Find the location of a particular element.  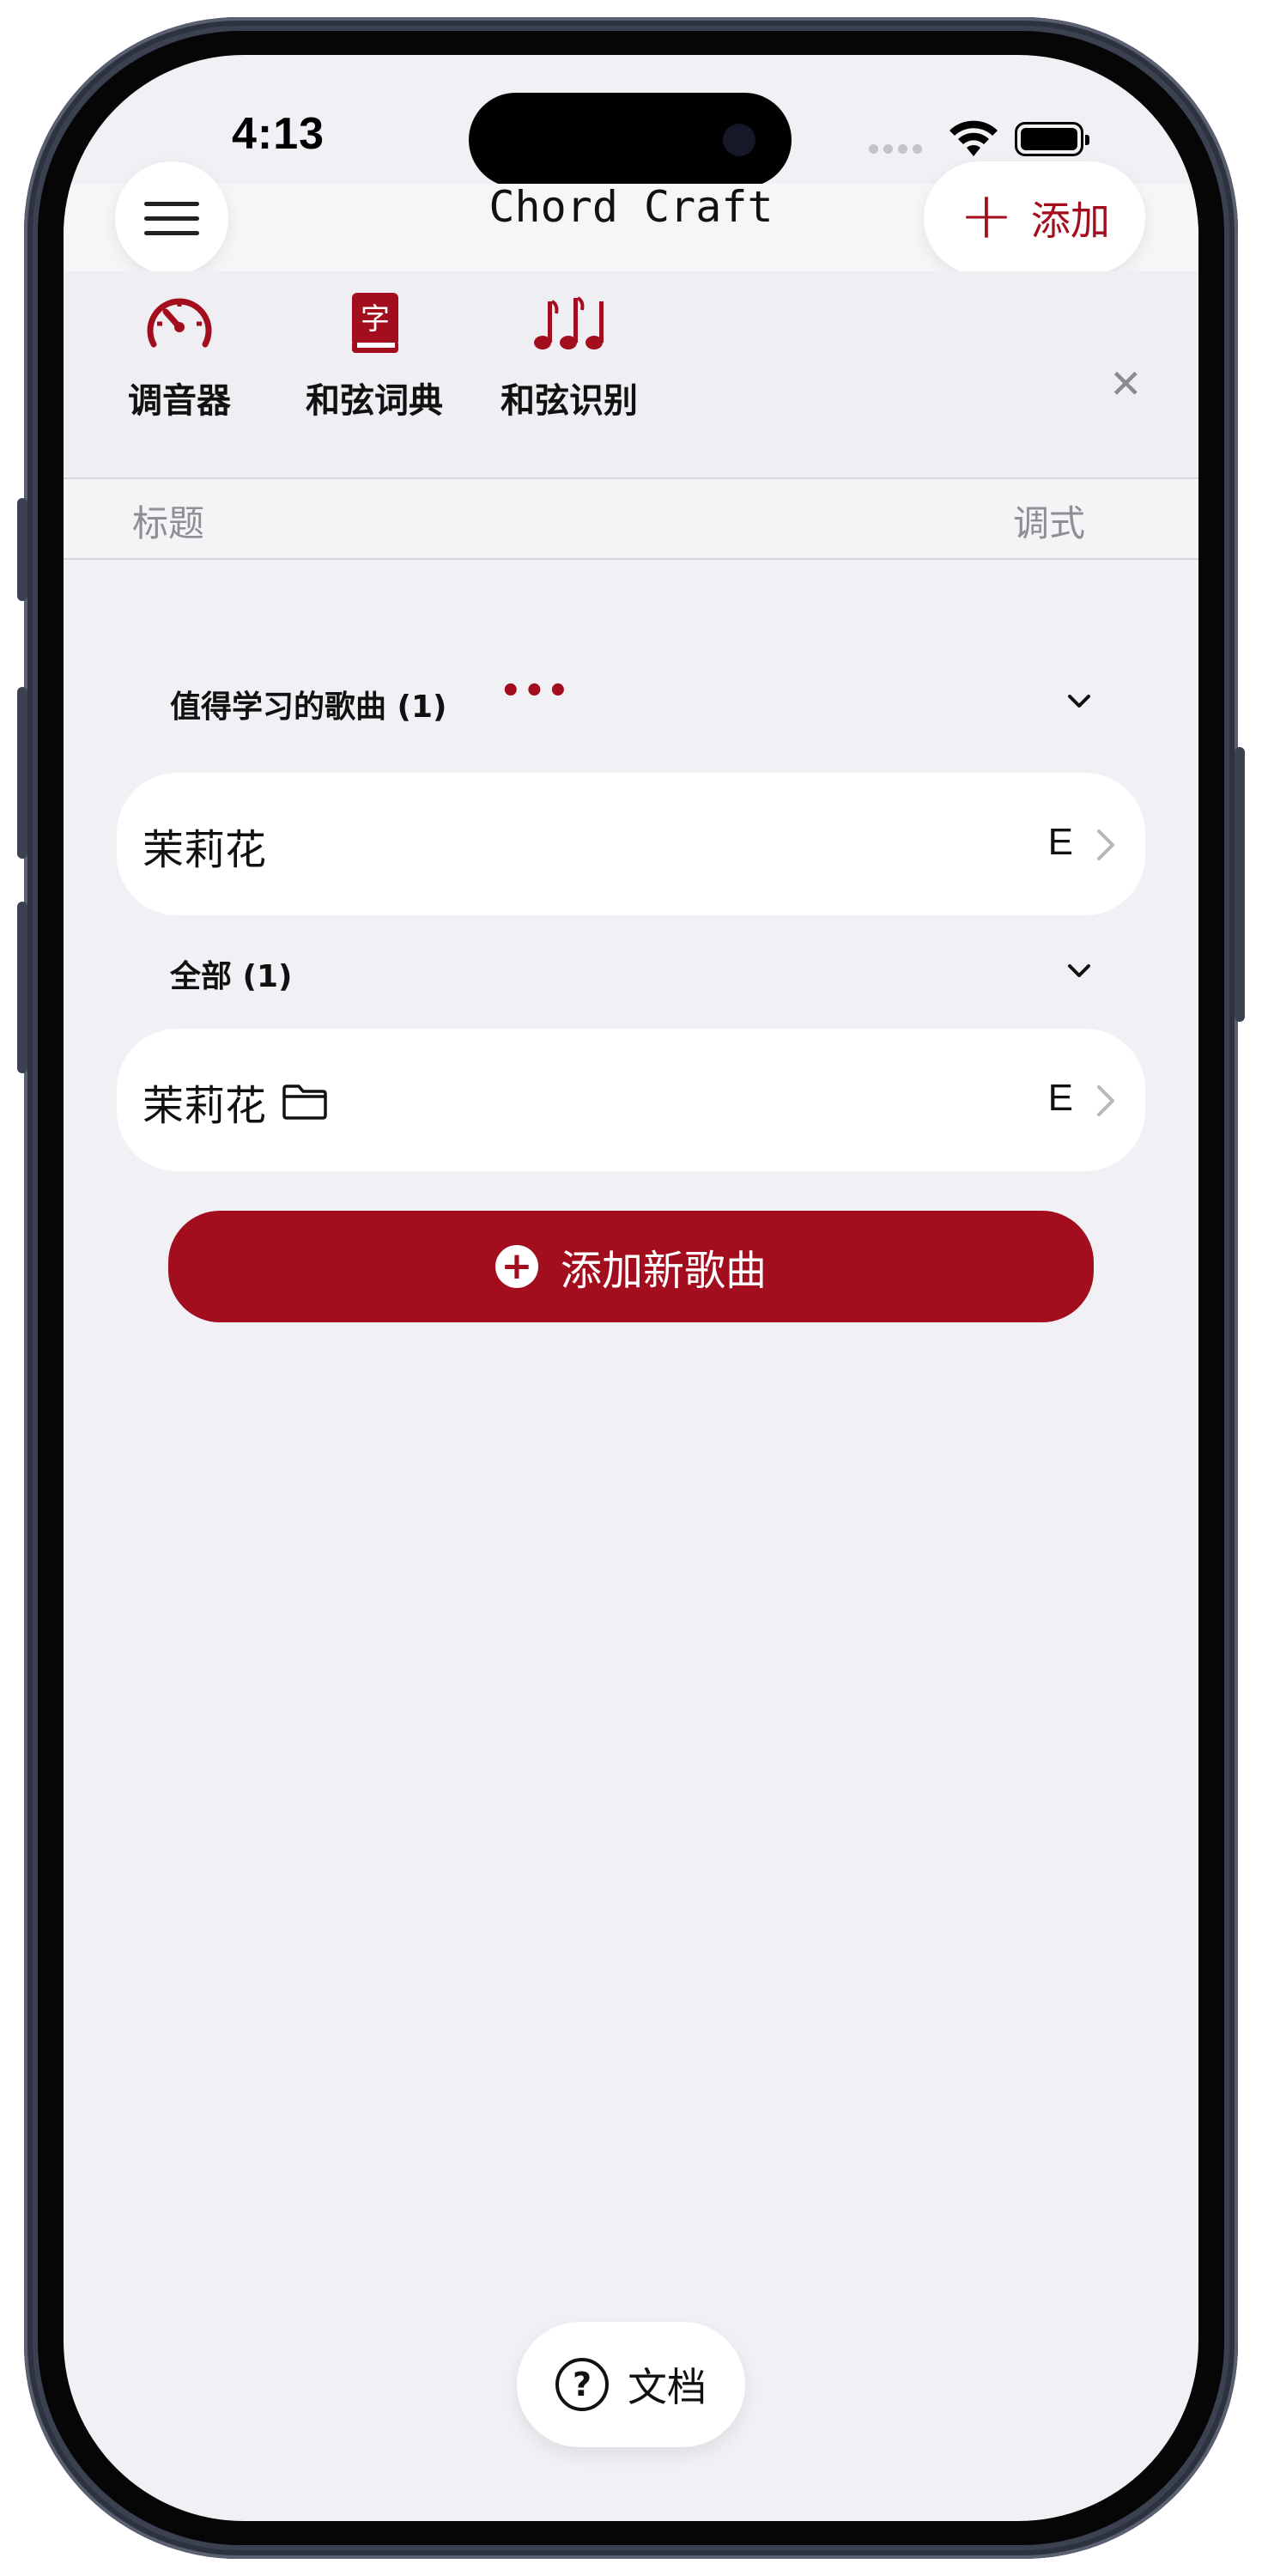

tool-chord-recognition-label: 和弦识别 is located at coordinates (569, 401).